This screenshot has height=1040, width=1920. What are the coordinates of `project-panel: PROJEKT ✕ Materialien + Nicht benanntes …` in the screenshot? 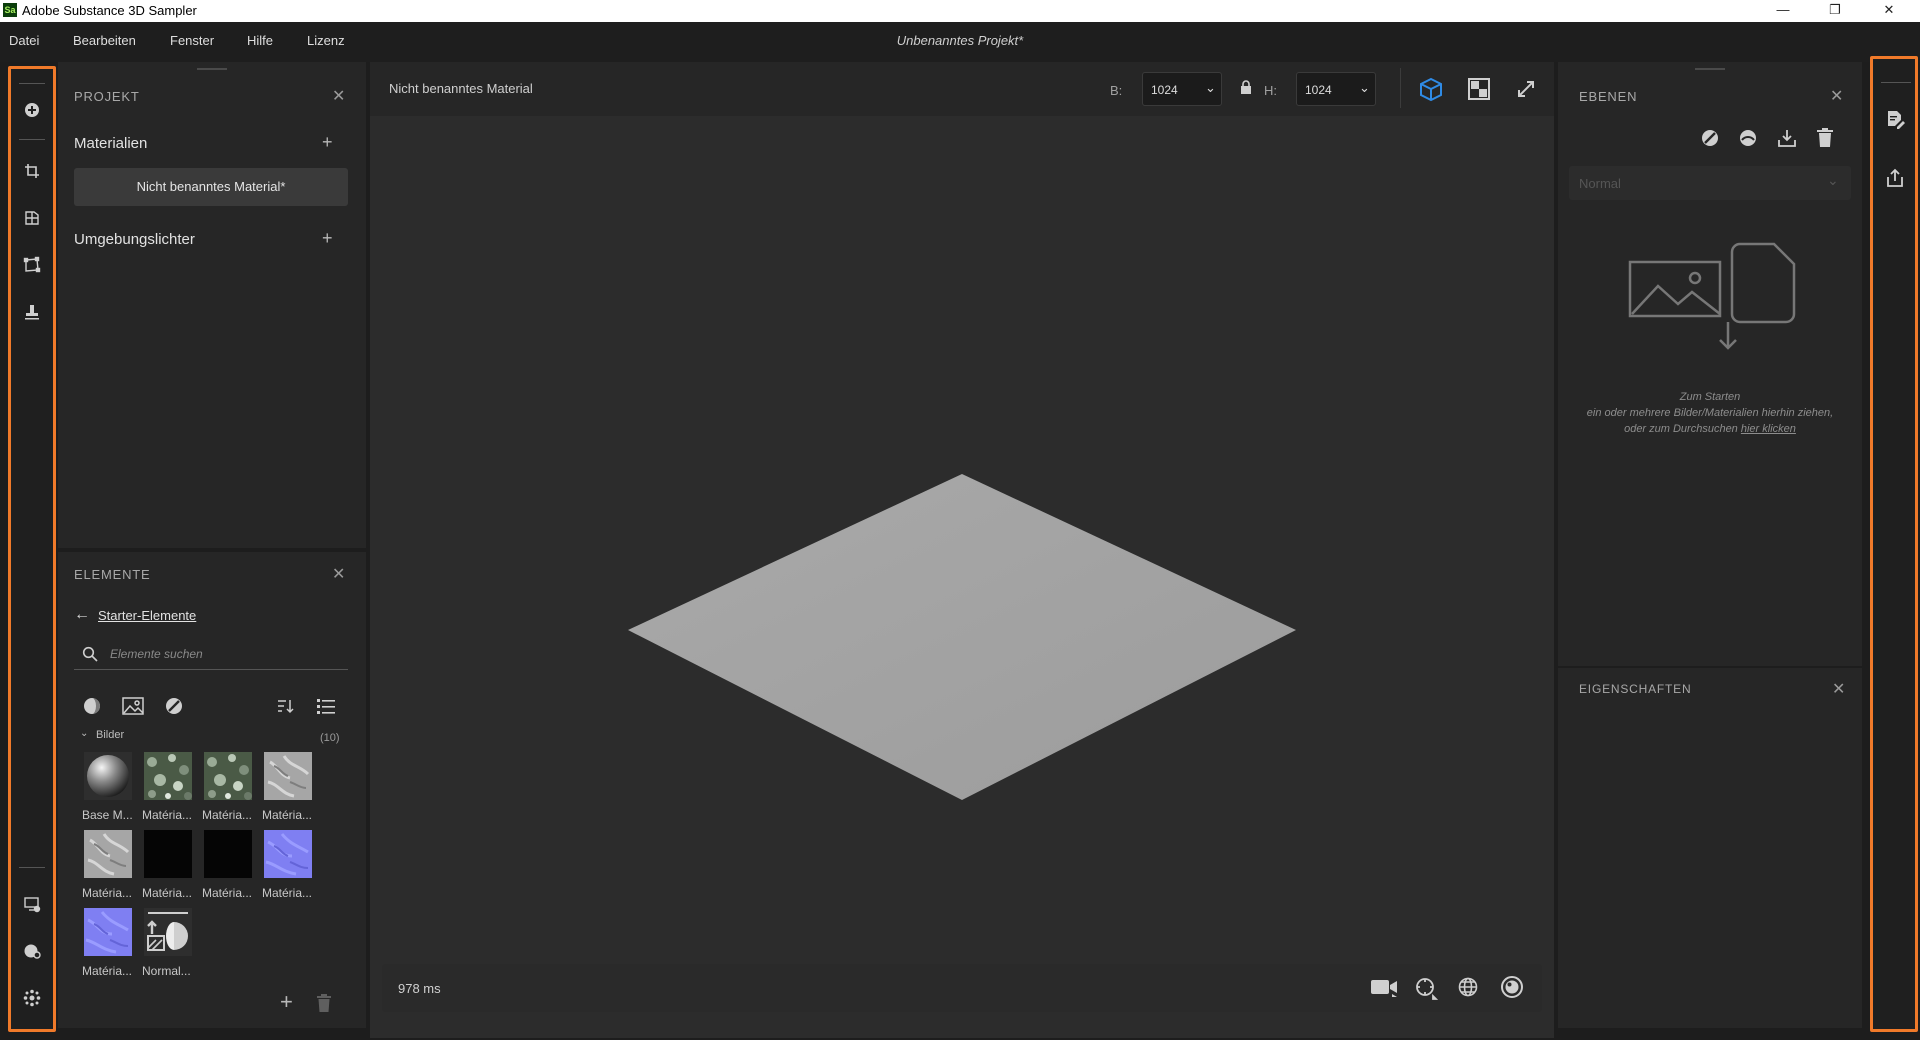 It's located at (212, 305).